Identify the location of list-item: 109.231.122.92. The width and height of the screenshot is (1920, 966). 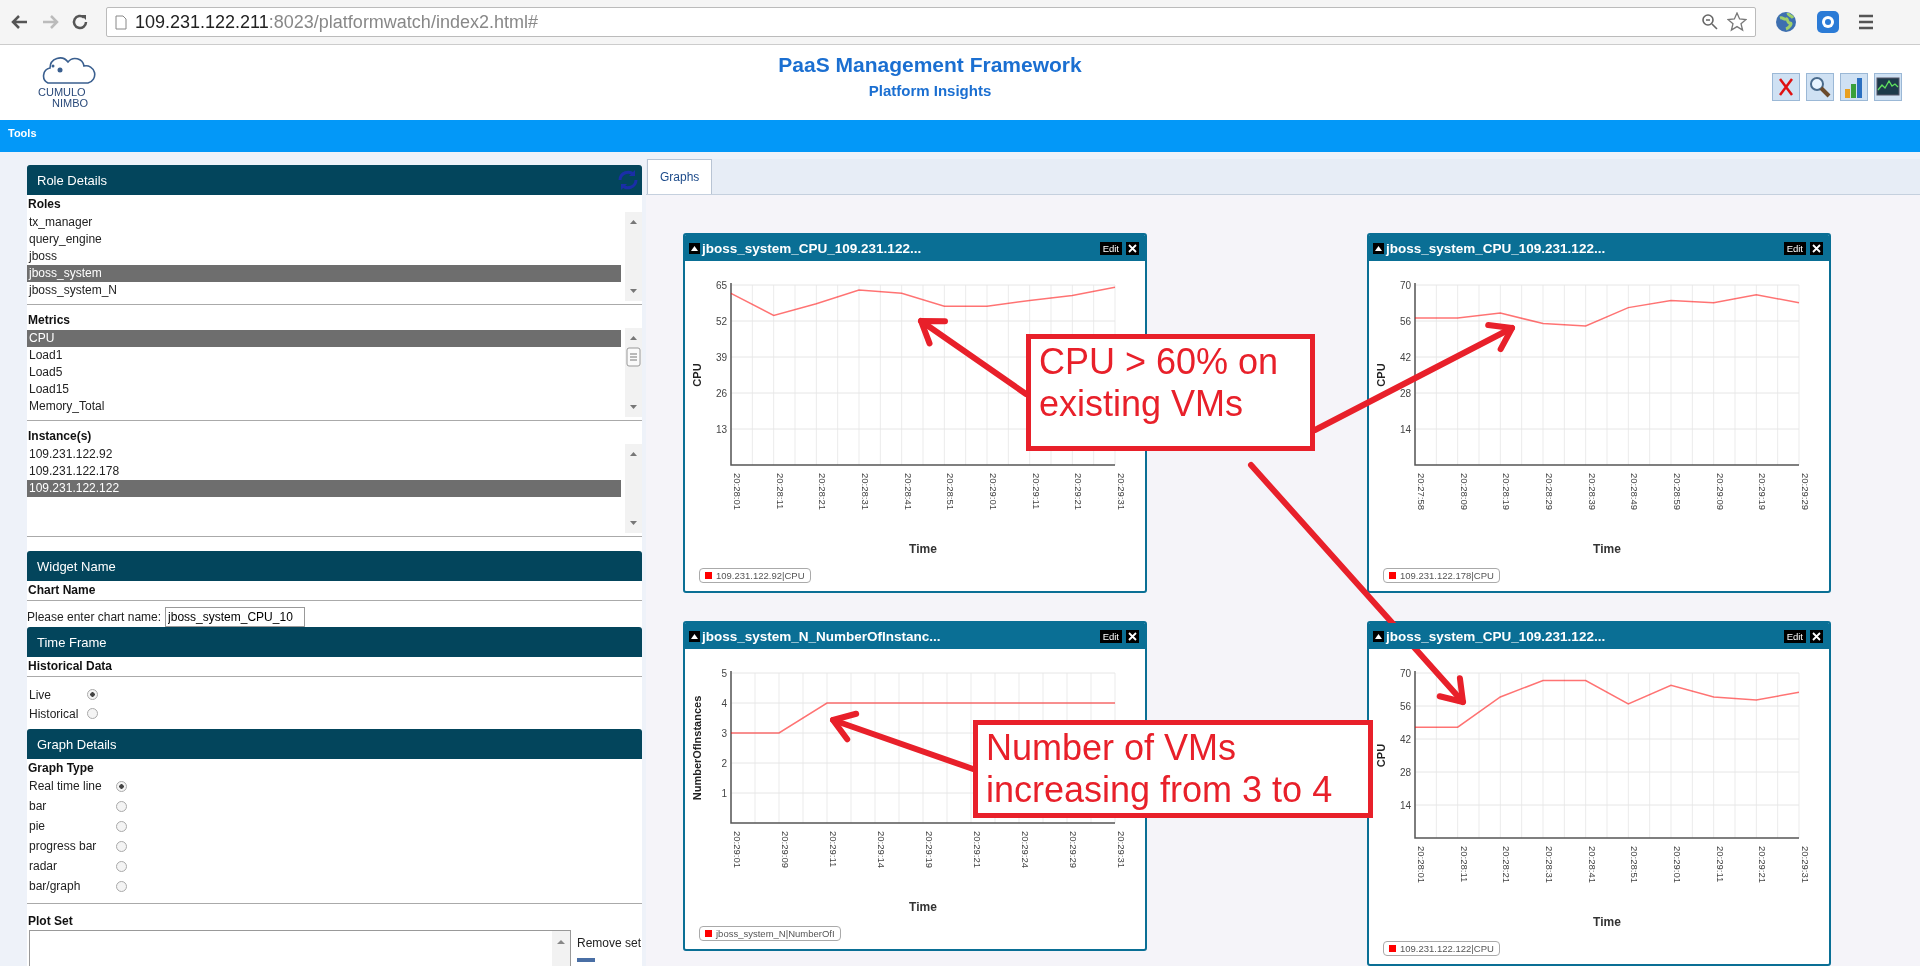
(324, 454).